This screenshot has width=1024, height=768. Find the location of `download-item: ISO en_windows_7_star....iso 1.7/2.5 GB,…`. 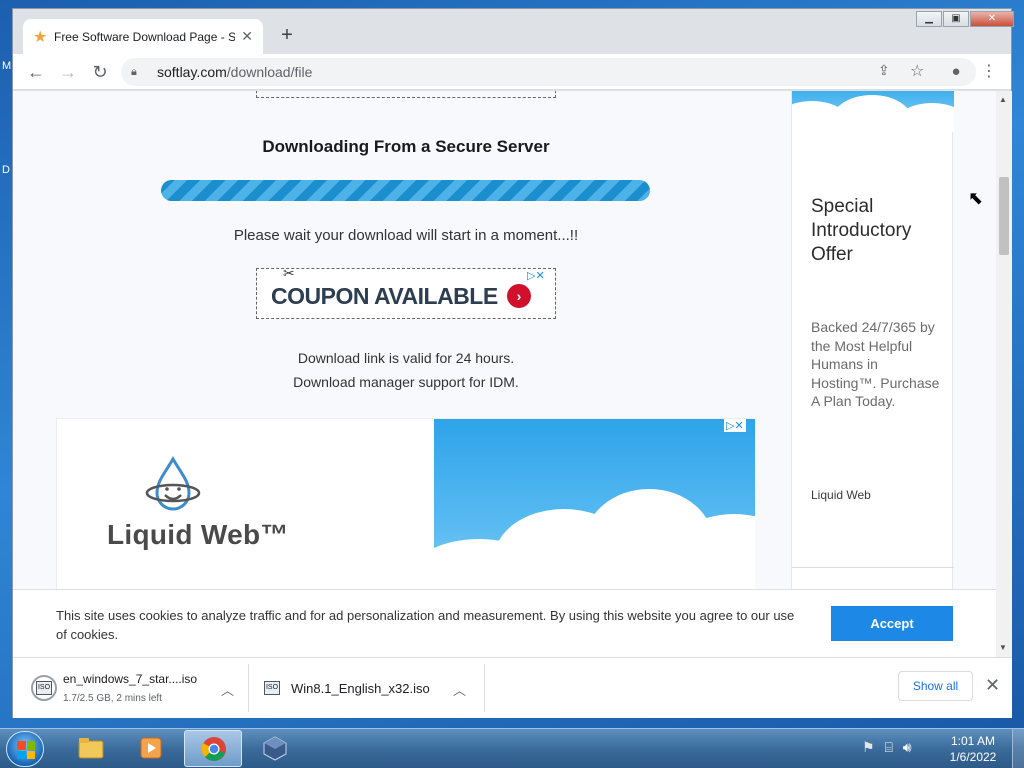

download-item: ISO en_windows_7_star....iso 1.7/2.5 GB,… is located at coordinates (137, 688).